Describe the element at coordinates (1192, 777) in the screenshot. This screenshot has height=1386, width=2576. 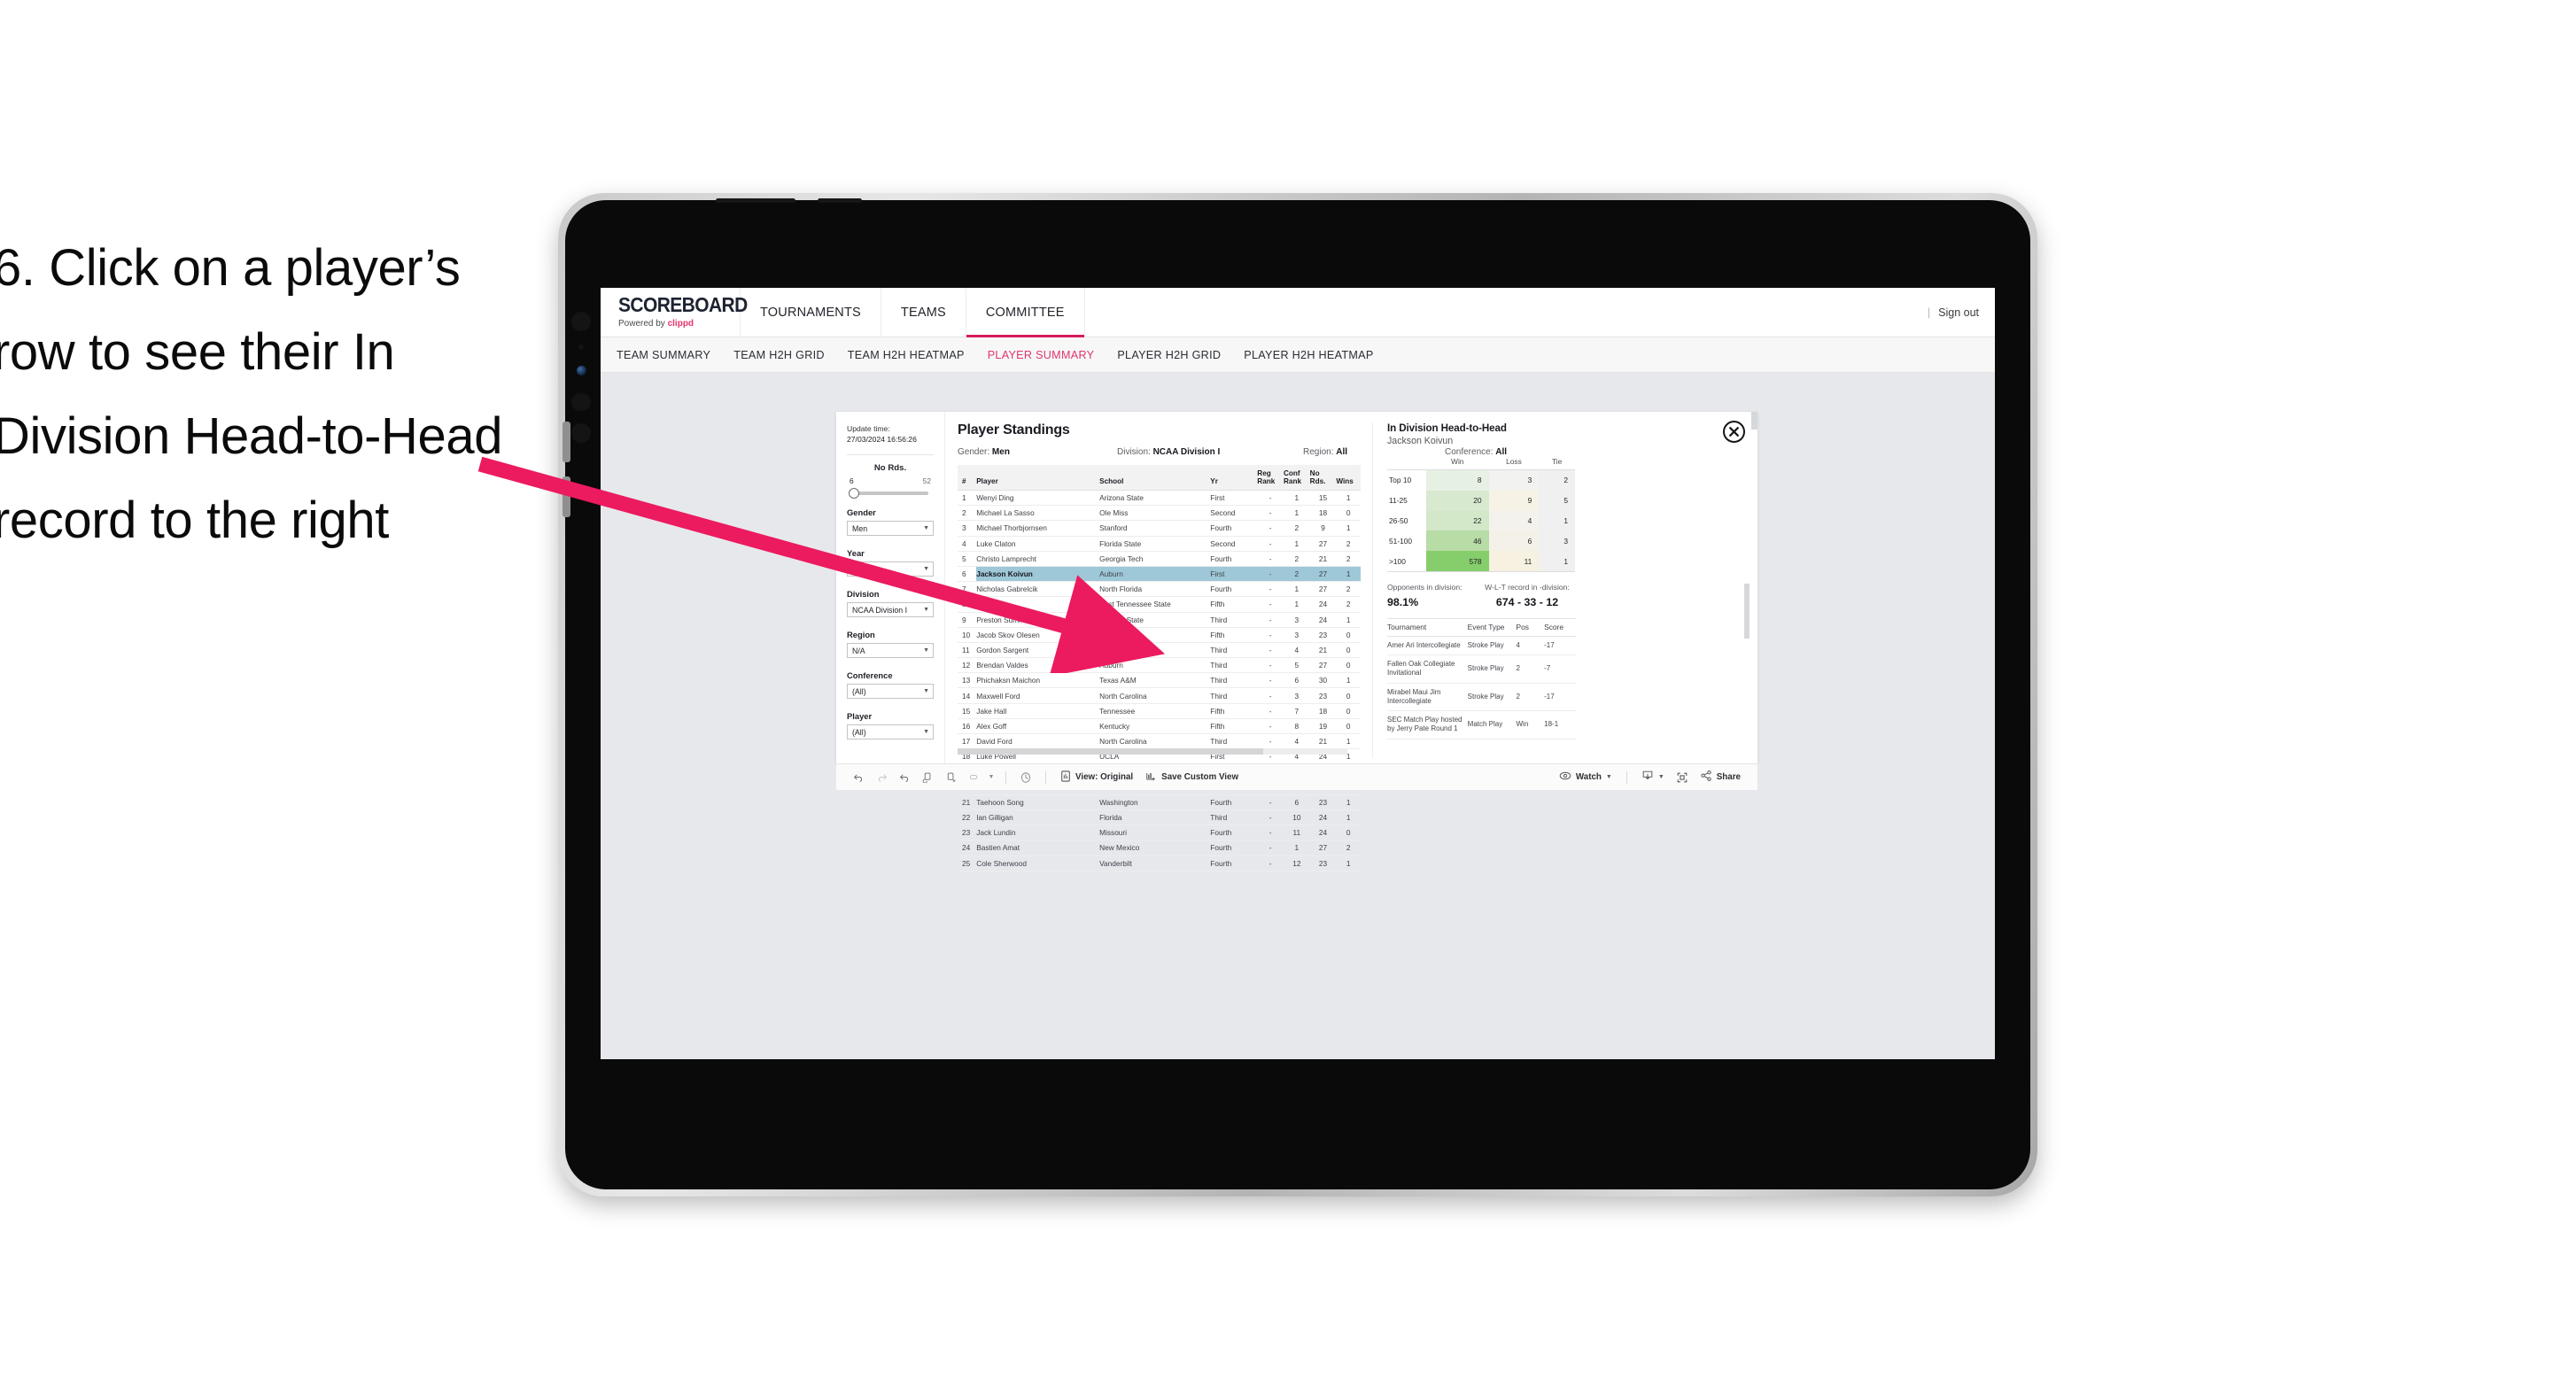
I see `save-custom-view-button: Save Custom View` at that location.